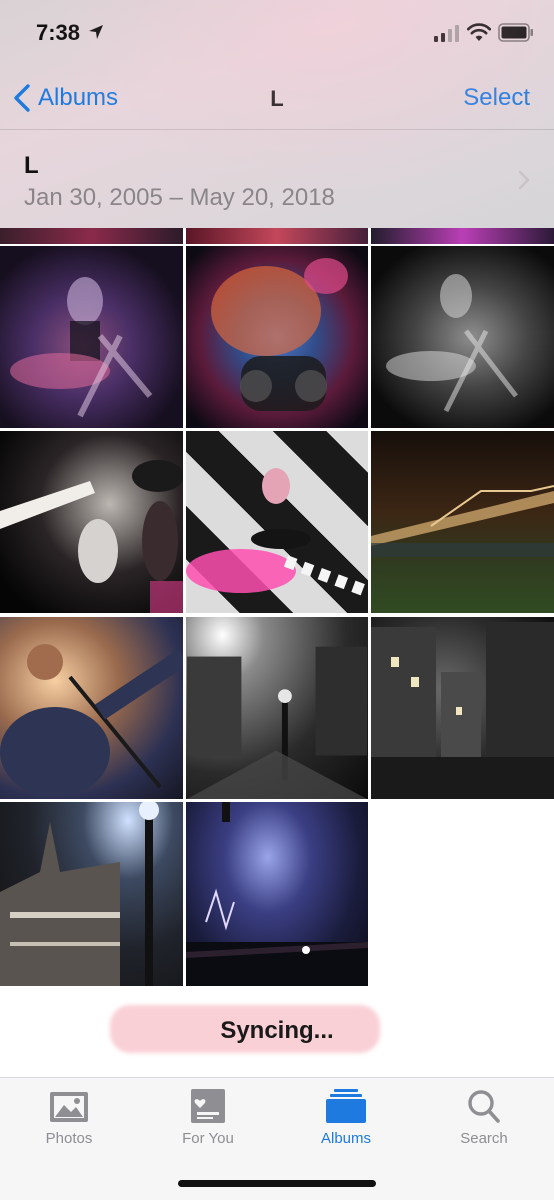  Describe the element at coordinates (96, 32) in the screenshot. I see `location-arrow-icon` at that location.